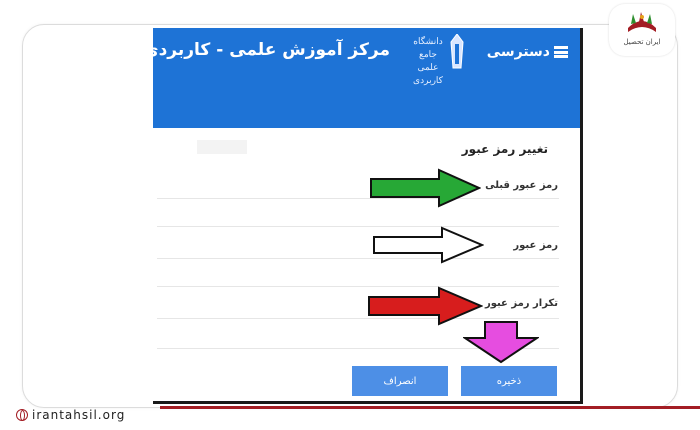  What do you see at coordinates (642, 42) in the screenshot?
I see `brand-badge-text: ایران تحصیل` at bounding box center [642, 42].